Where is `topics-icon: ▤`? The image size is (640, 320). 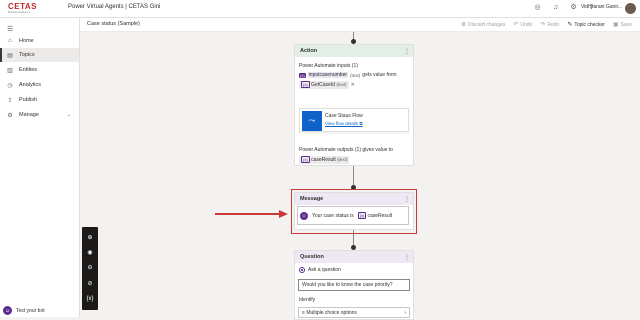 topics-icon: ▤ is located at coordinates (10, 55).